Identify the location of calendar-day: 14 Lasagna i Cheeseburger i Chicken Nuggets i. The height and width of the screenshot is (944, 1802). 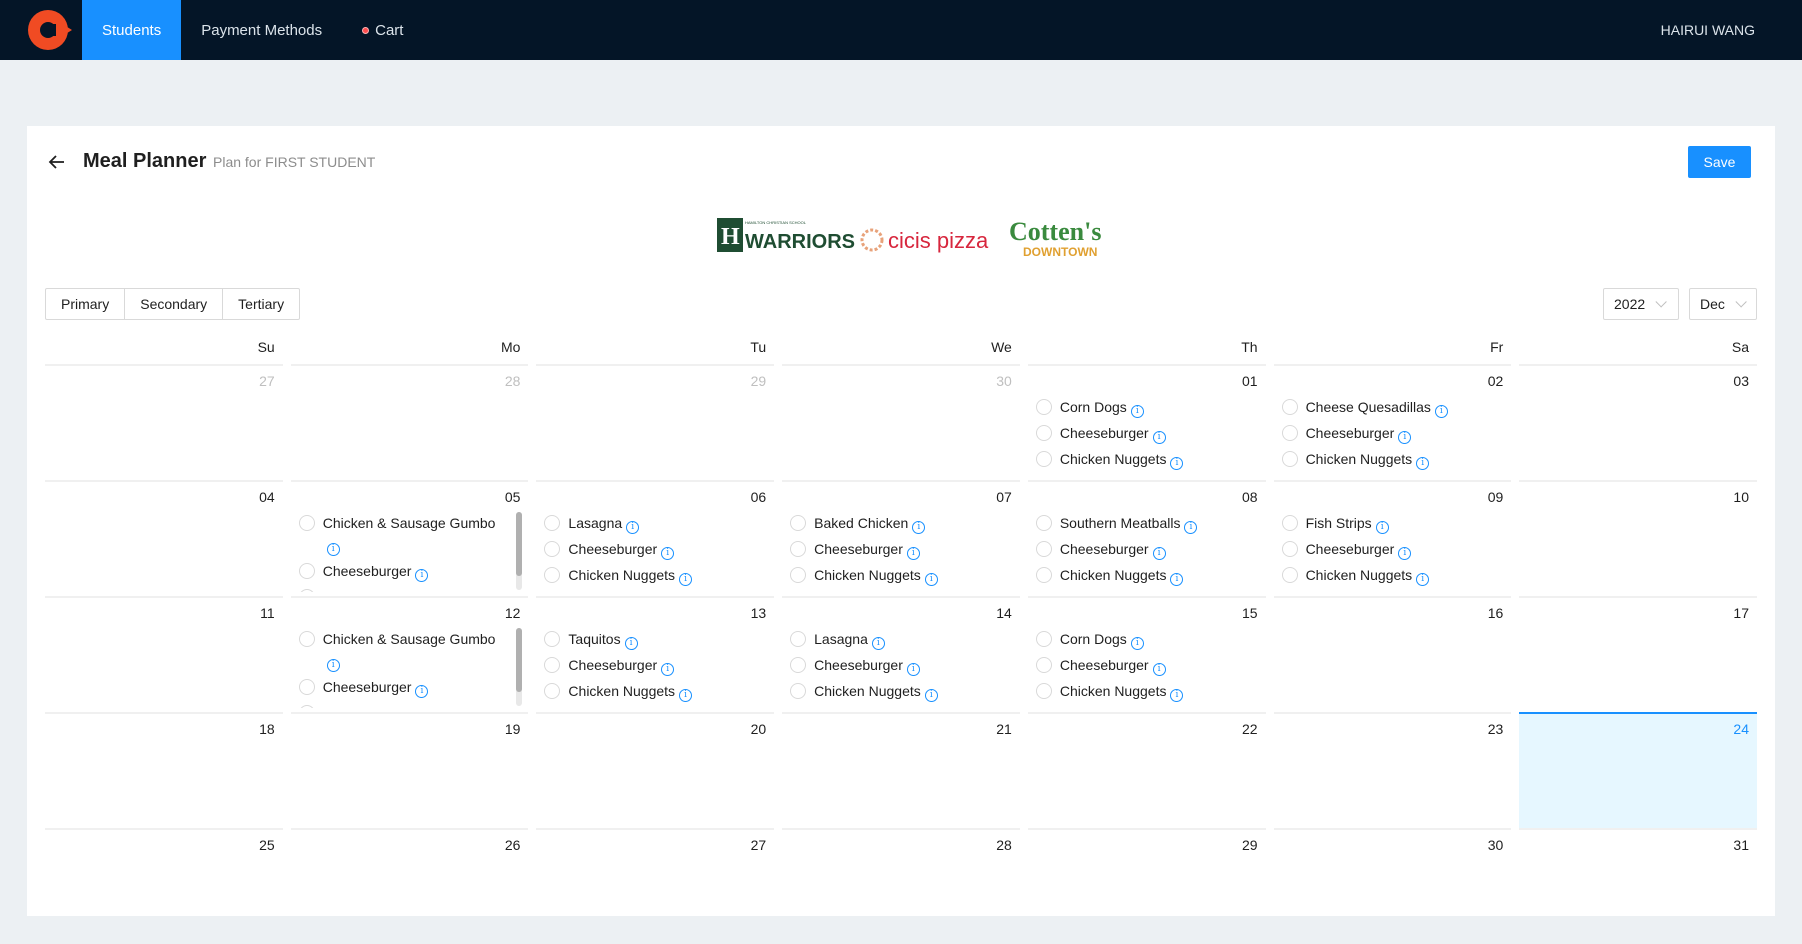
(901, 654).